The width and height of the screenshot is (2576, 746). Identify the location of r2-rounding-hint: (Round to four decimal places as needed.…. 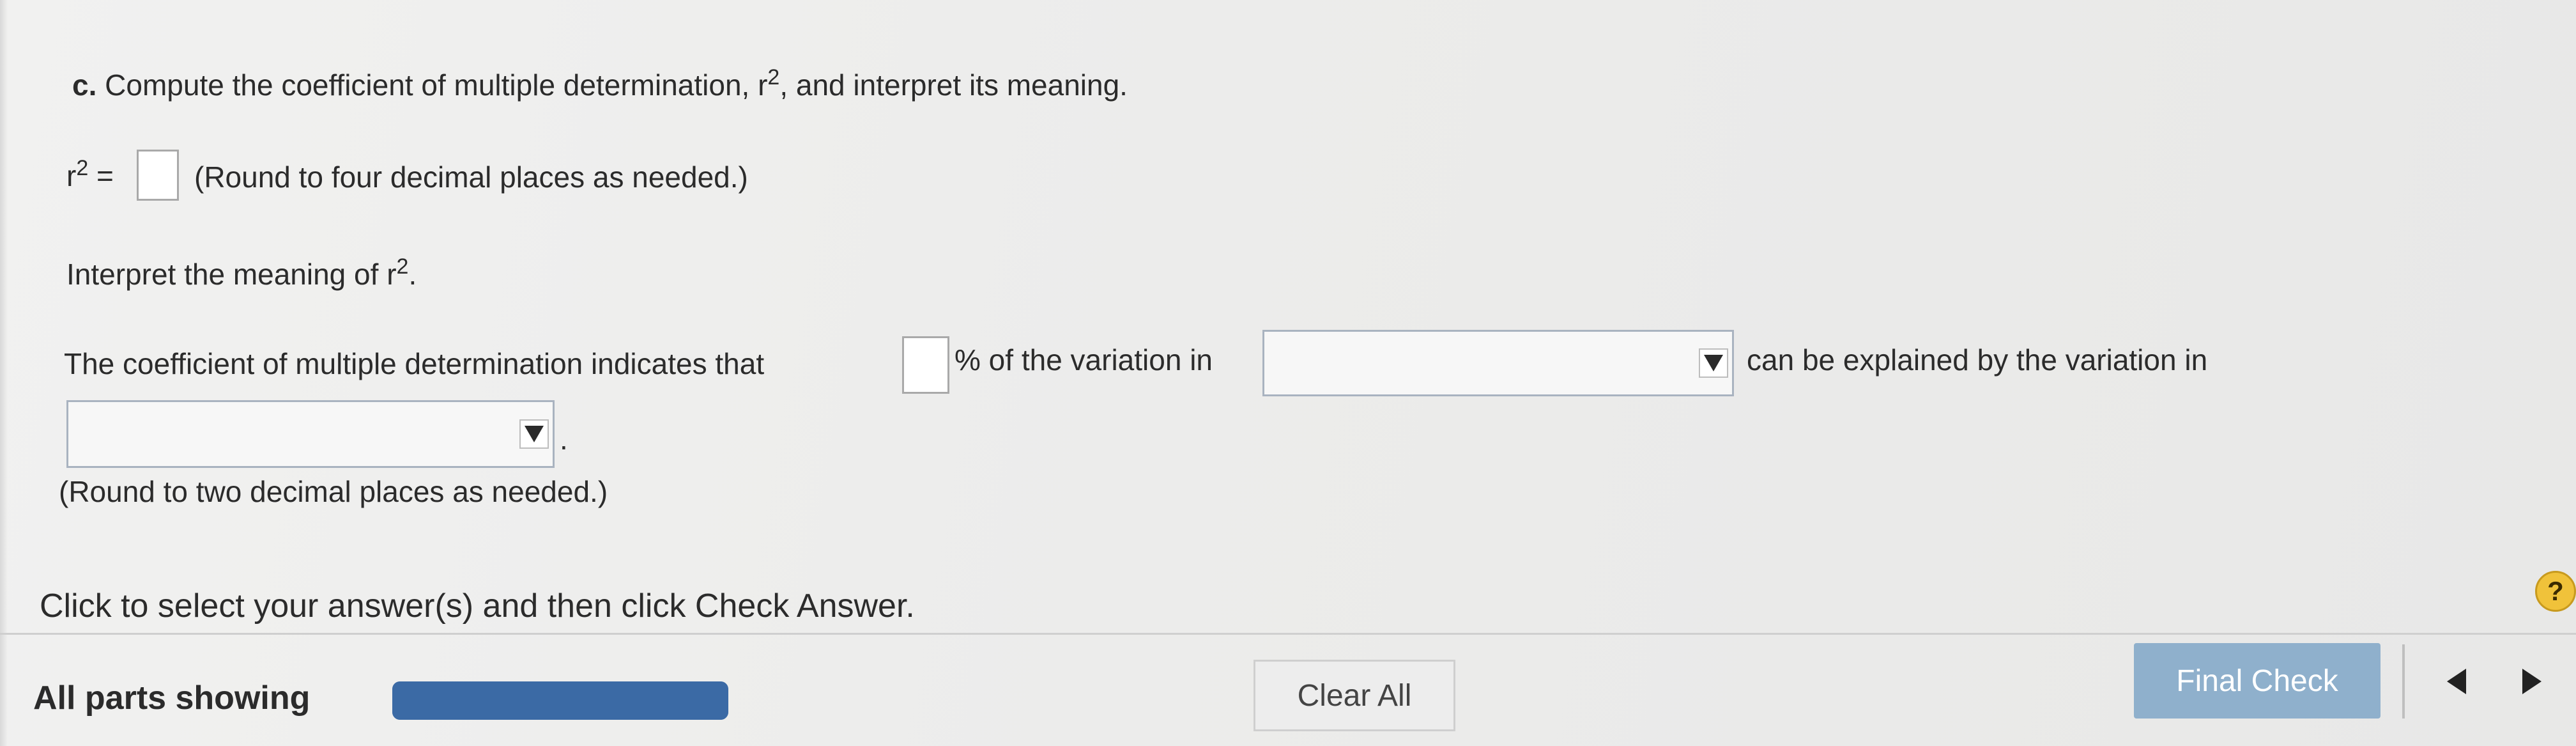
(471, 177).